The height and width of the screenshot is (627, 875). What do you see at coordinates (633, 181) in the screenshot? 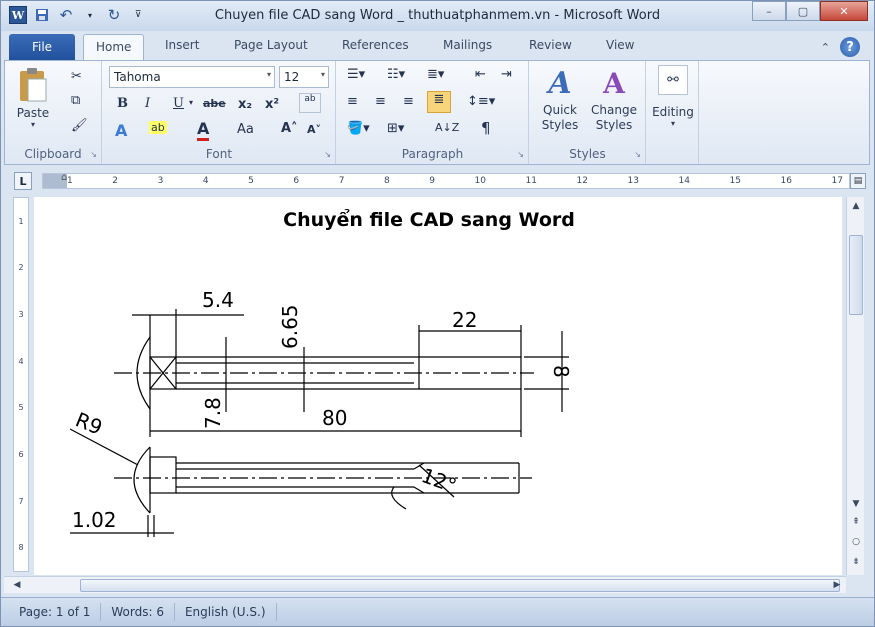
I see `ruler-number: 13` at bounding box center [633, 181].